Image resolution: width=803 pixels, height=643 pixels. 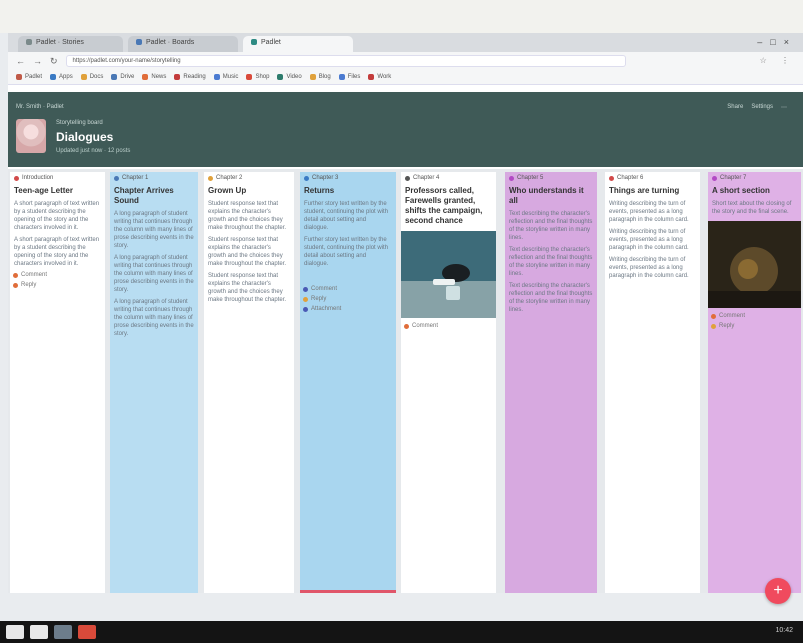 What do you see at coordinates (778, 591) in the screenshot?
I see `add-post-button: +` at bounding box center [778, 591].